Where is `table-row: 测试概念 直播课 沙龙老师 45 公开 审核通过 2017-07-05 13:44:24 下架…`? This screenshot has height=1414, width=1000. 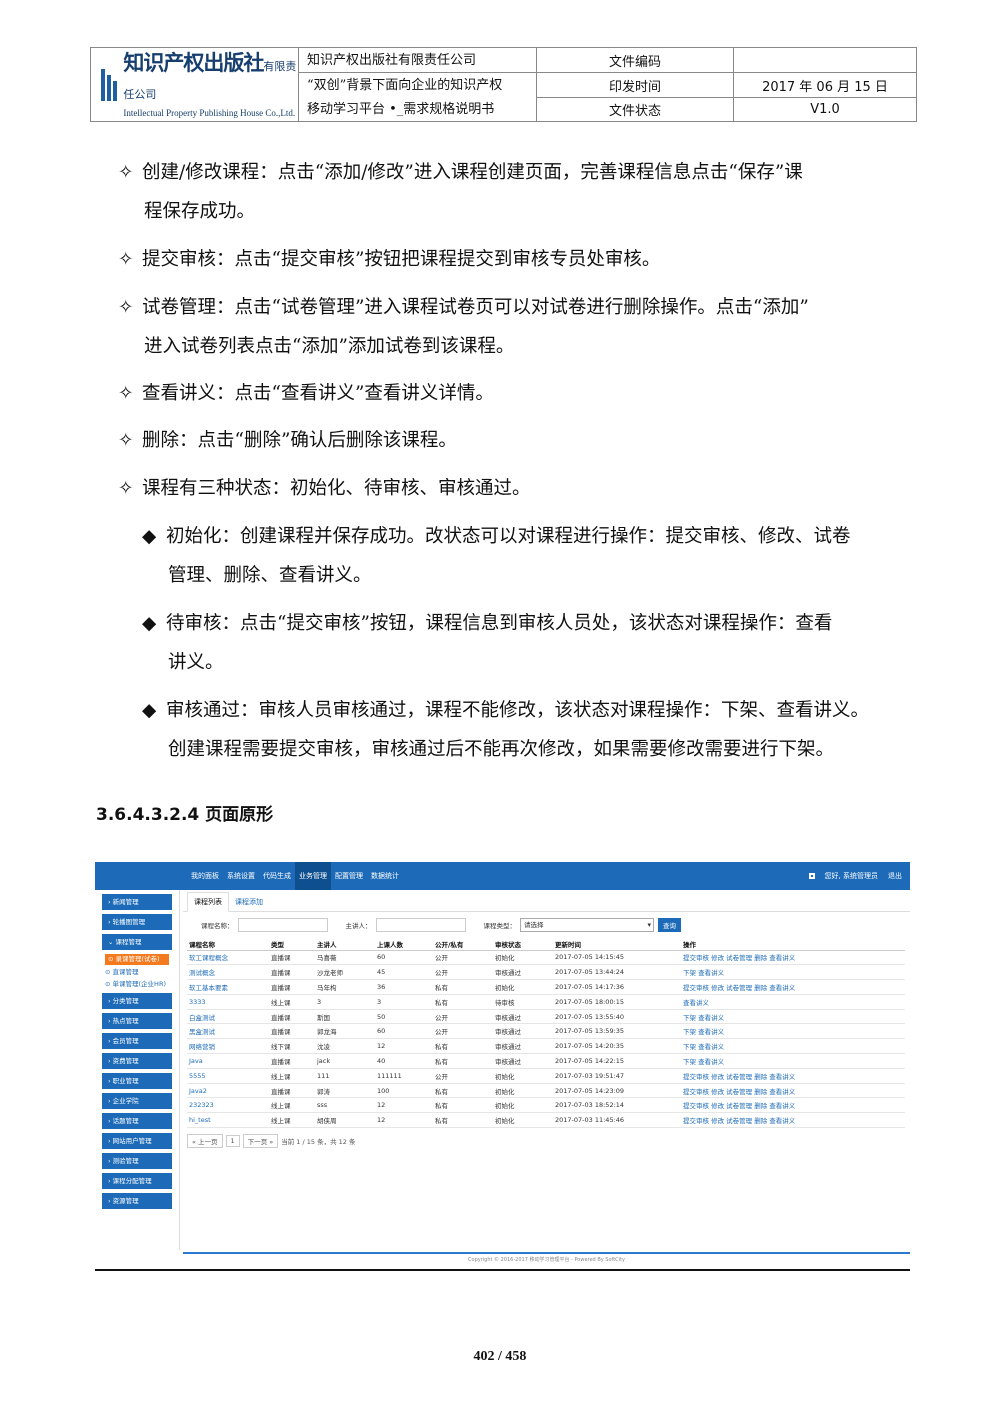
table-row: 测试概念 直播课 沙龙老师 45 公开 审核通过 2017-07-05 13:44:24 下架… is located at coordinates (546, 972).